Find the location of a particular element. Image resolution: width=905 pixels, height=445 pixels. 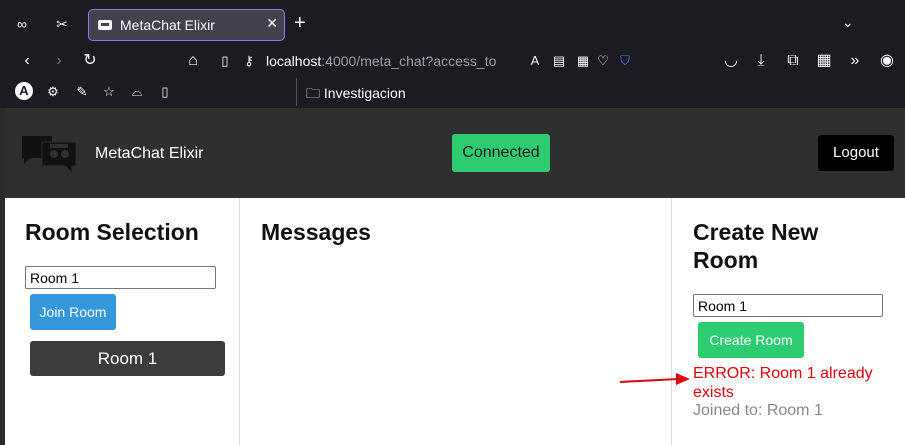

room-selection-heading: Room Selection is located at coordinates (112, 232).